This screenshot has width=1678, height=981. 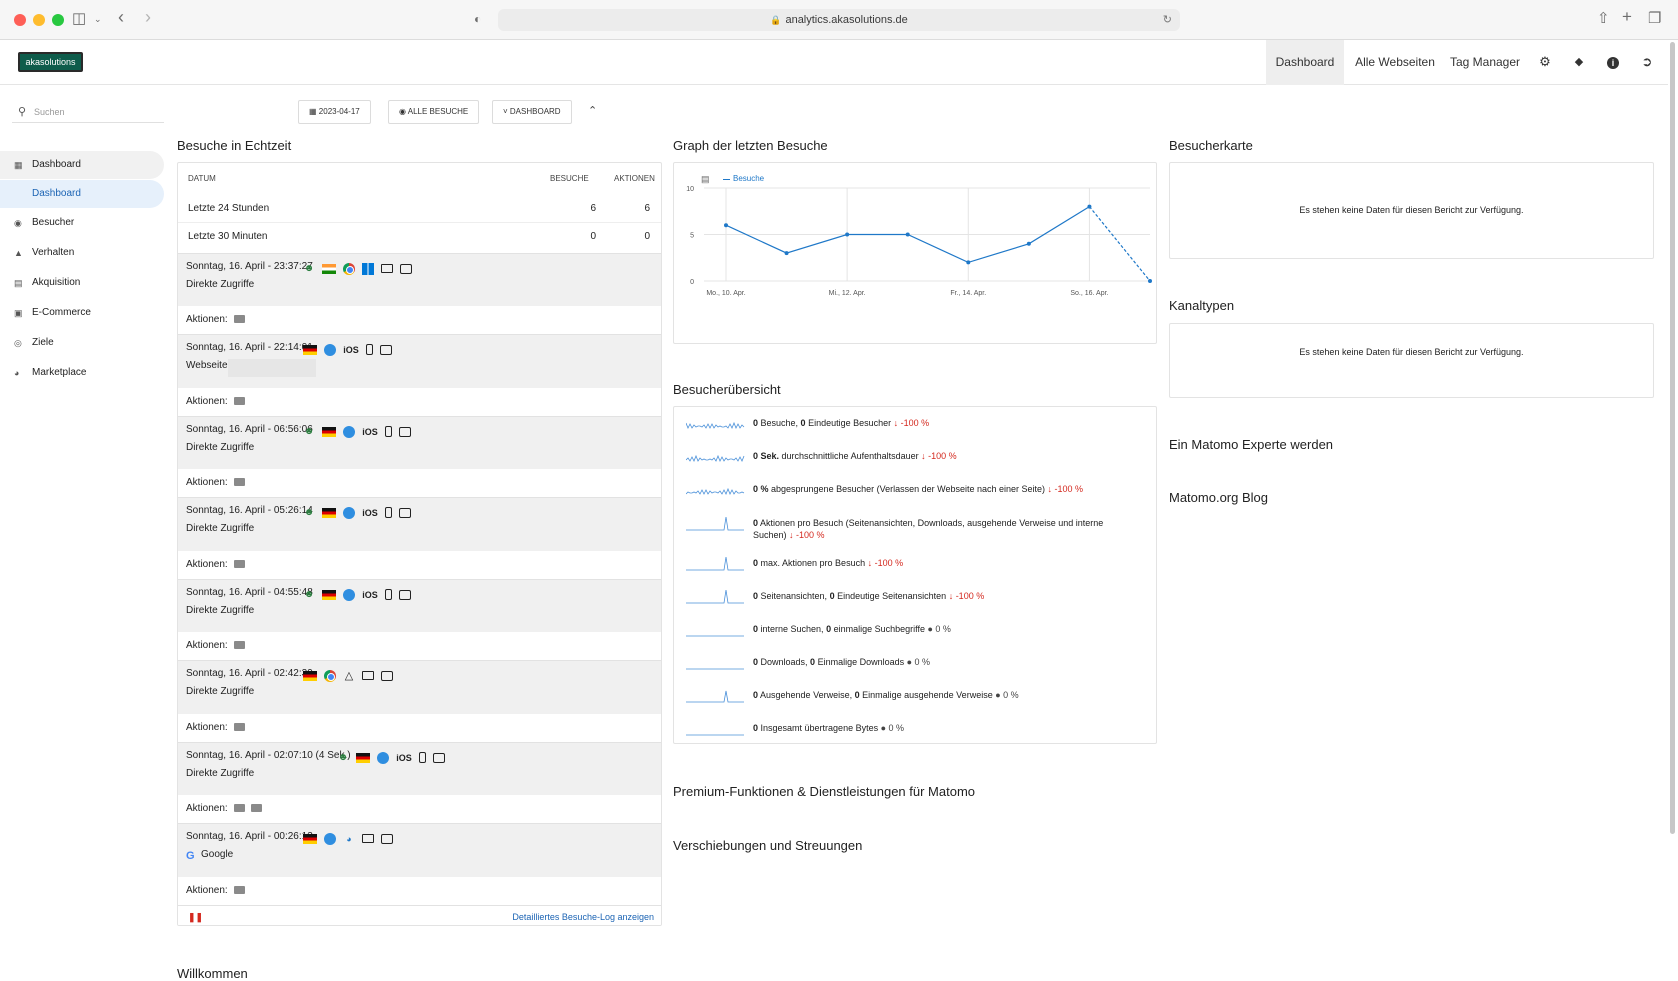 I want to click on pause-icon: ❚❚, so click(x=195, y=917).